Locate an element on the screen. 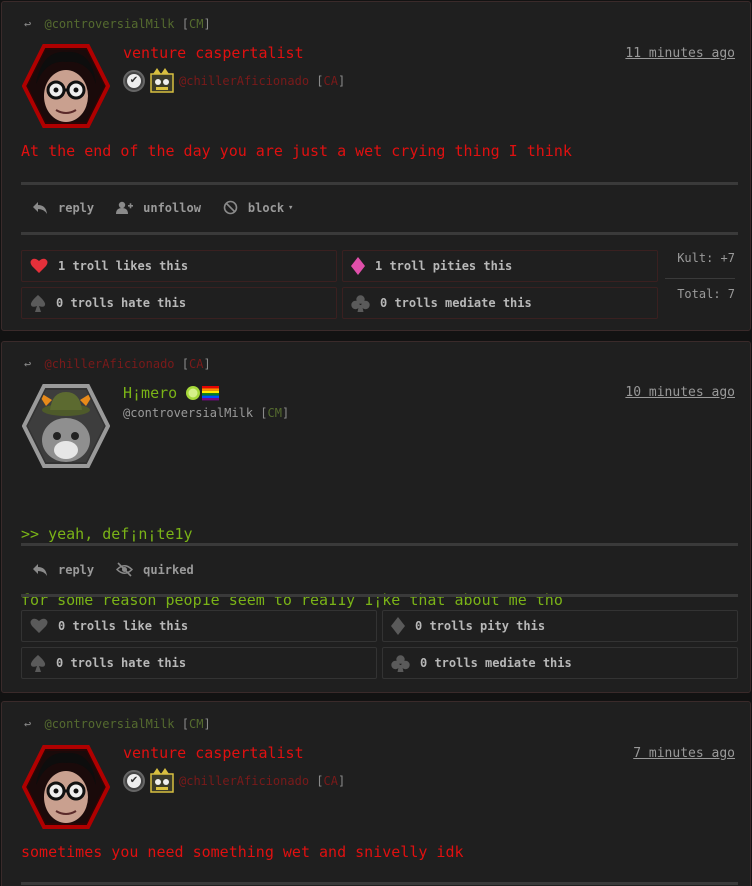  post-body-line: >> yeah, def¡n¡te1y is located at coordinates (107, 534).